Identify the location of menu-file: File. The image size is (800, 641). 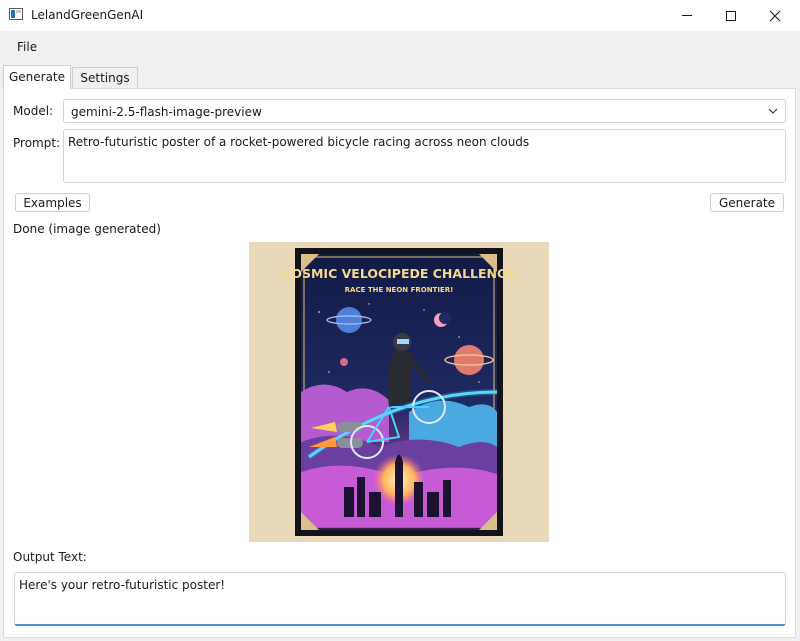
(27, 47).